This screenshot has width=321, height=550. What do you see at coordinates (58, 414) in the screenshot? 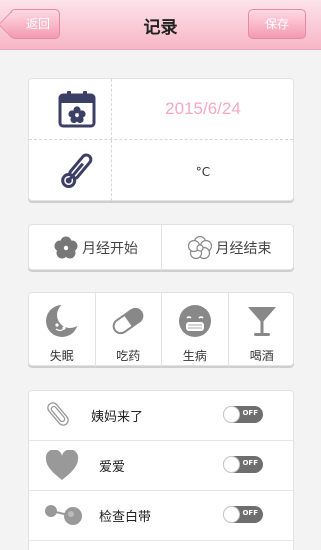
I see `pad-icon` at bounding box center [58, 414].